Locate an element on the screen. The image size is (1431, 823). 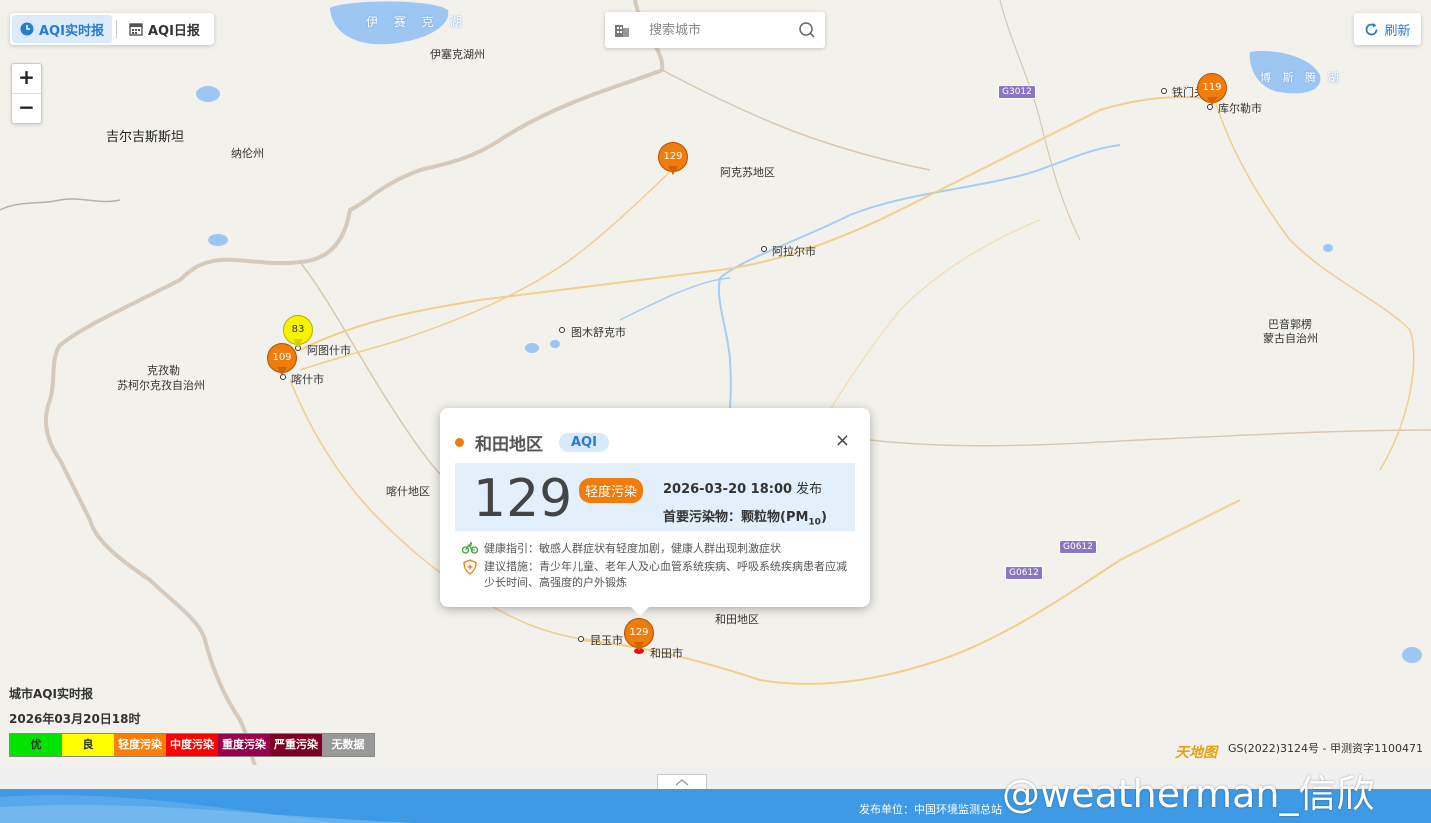
region-label-aksu: 阿克苏地区 is located at coordinates (747, 172).